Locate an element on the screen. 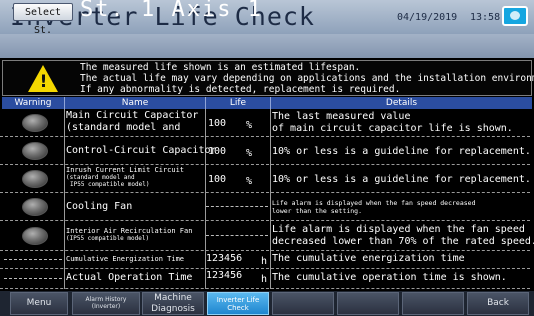 This screenshot has width=534, height=316. machine-diagnosis-label: Machine is located at coordinates (173, 298).